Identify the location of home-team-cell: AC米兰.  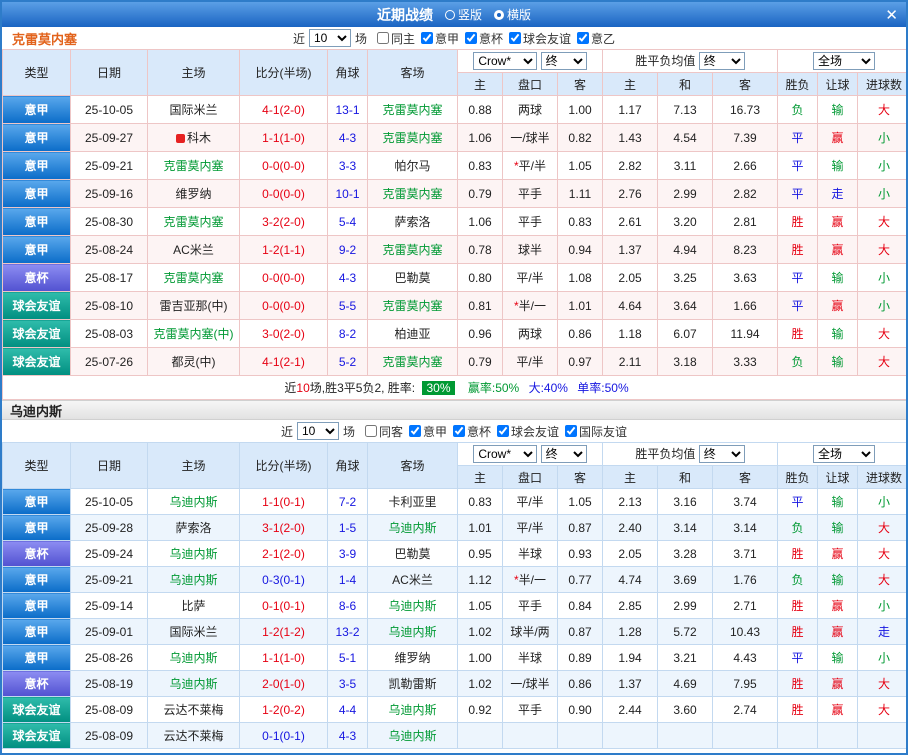
(193, 249).